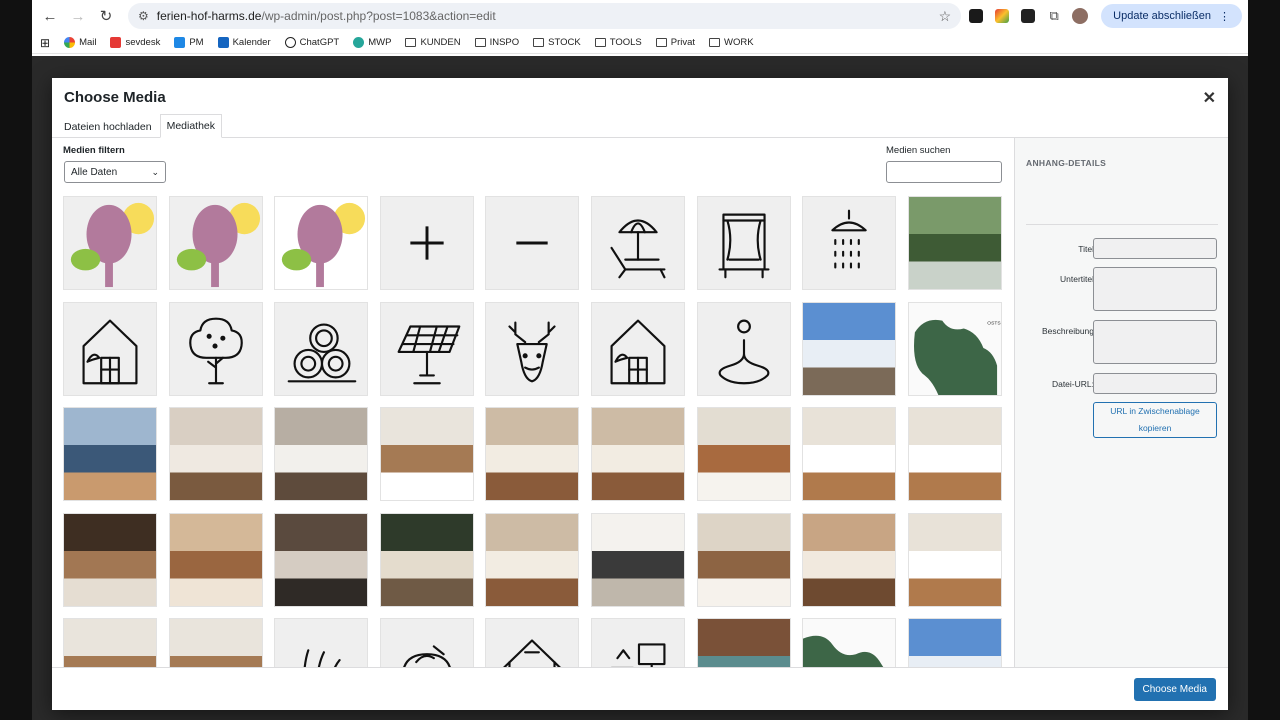 The width and height of the screenshot is (1280, 720). What do you see at coordinates (321, 348) in the screenshot?
I see `media-item-hay-bales-icon` at bounding box center [321, 348].